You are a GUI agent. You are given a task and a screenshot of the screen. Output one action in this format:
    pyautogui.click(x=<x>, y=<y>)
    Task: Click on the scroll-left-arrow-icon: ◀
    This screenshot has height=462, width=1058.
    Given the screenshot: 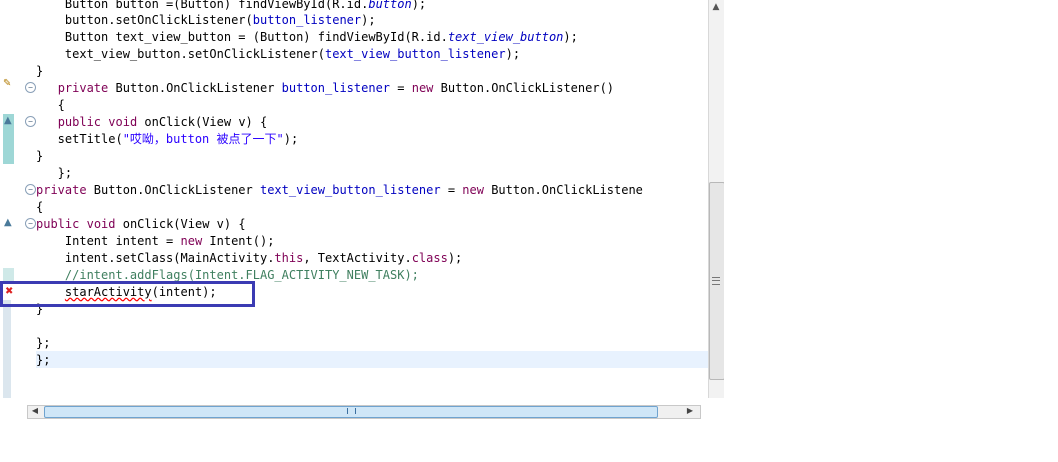 What is the action you would take?
    pyautogui.click(x=35, y=411)
    